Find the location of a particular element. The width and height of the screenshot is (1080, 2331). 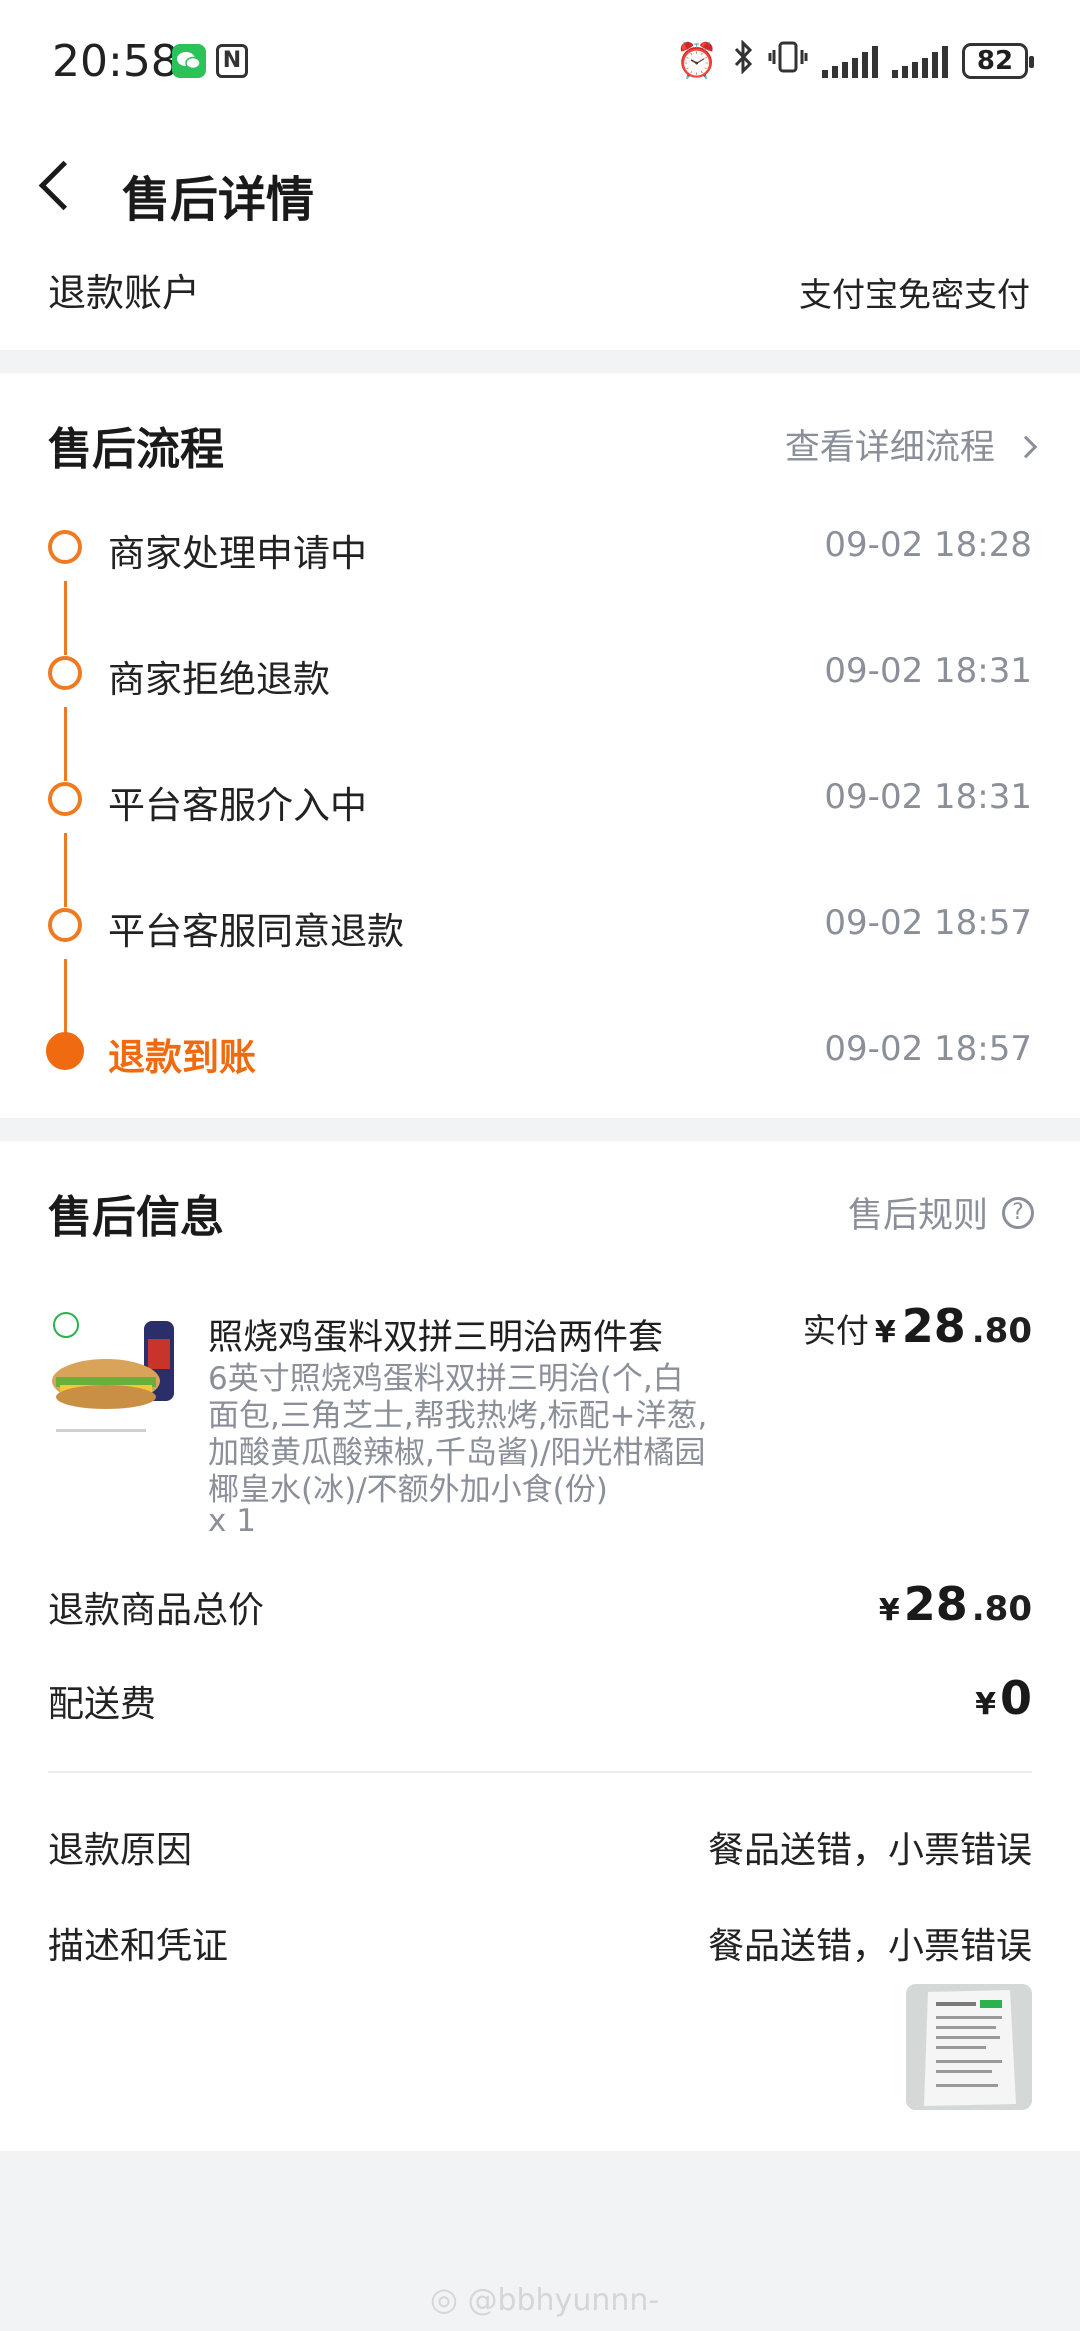

timeline-step-label: 平台客服介入中 is located at coordinates (237, 805).